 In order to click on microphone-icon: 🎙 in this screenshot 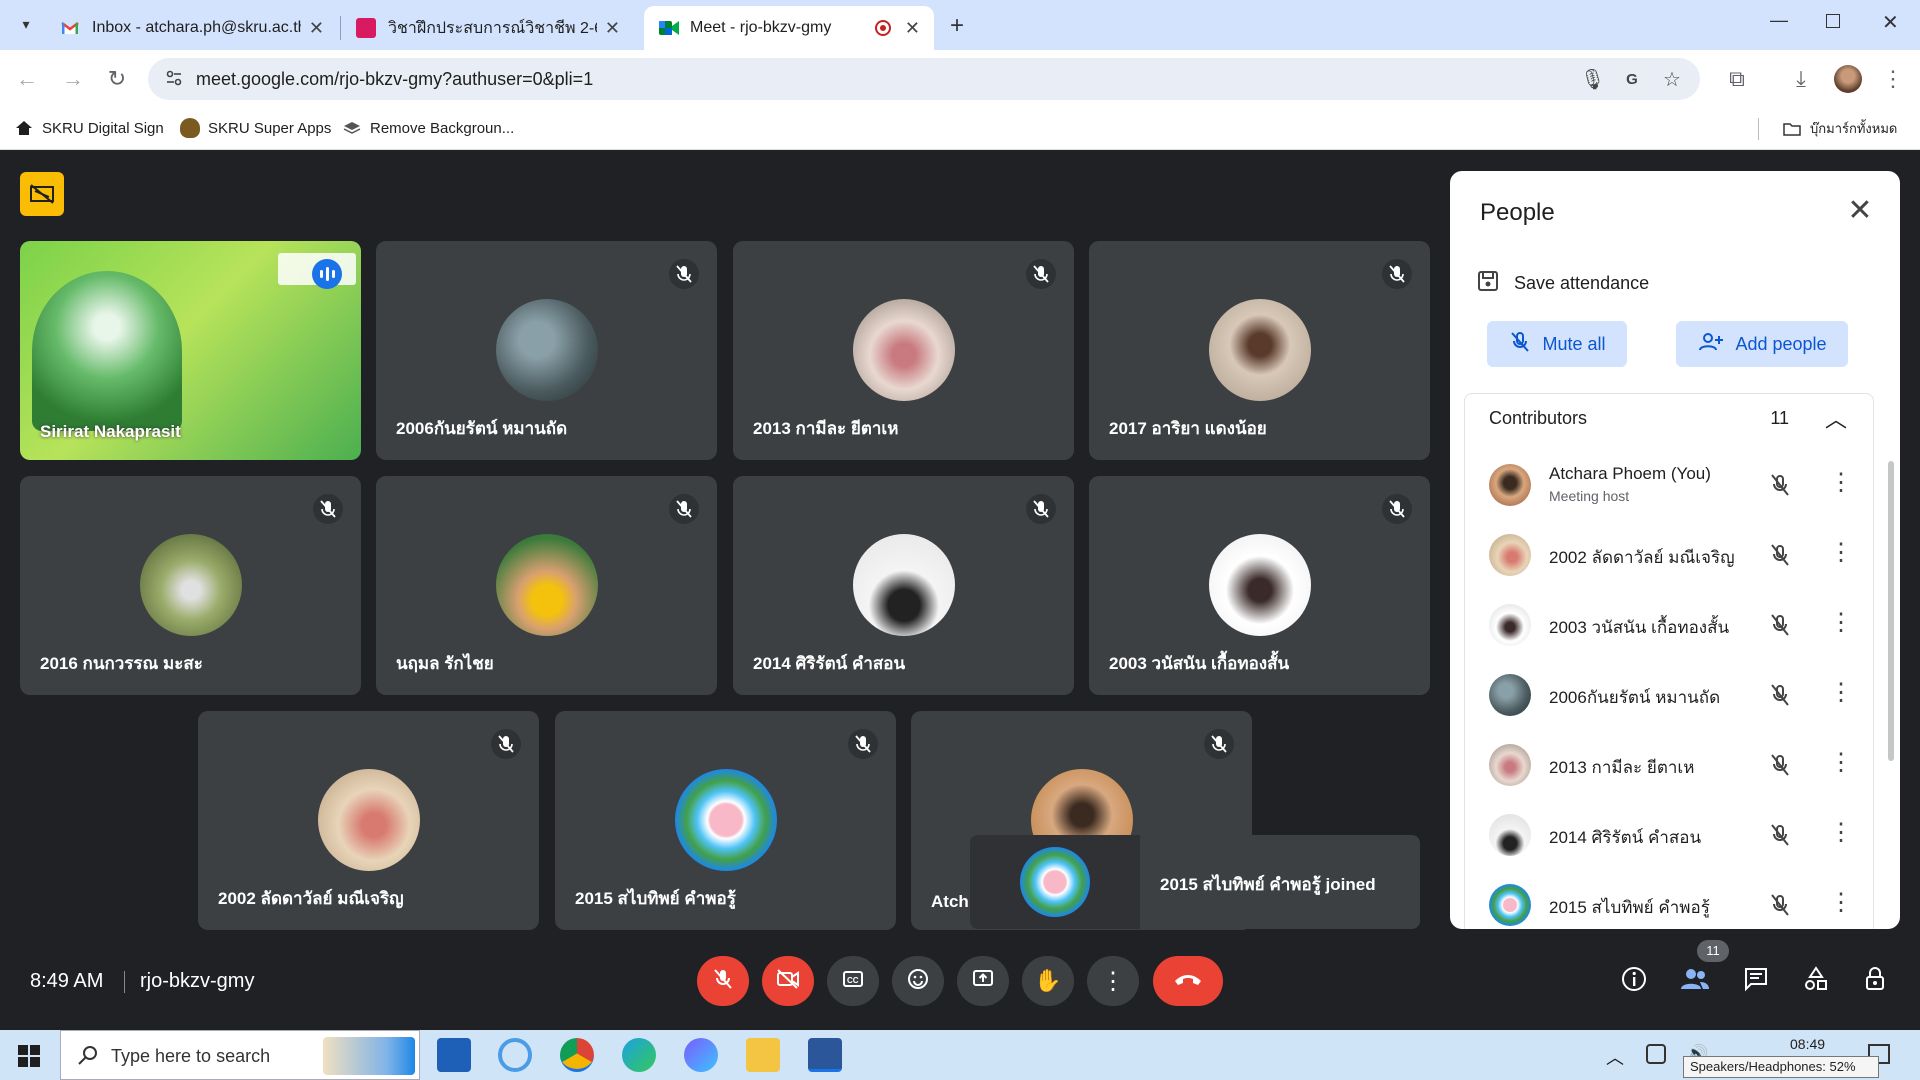, I will do `click(1592, 80)`.